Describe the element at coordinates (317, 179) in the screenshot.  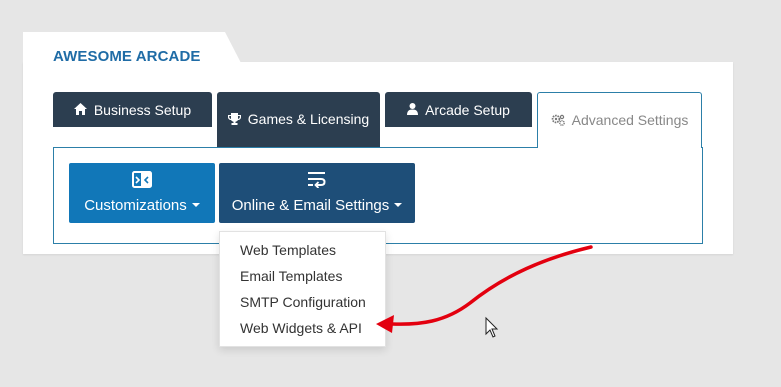
I see `wrap-arrow-icon` at that location.